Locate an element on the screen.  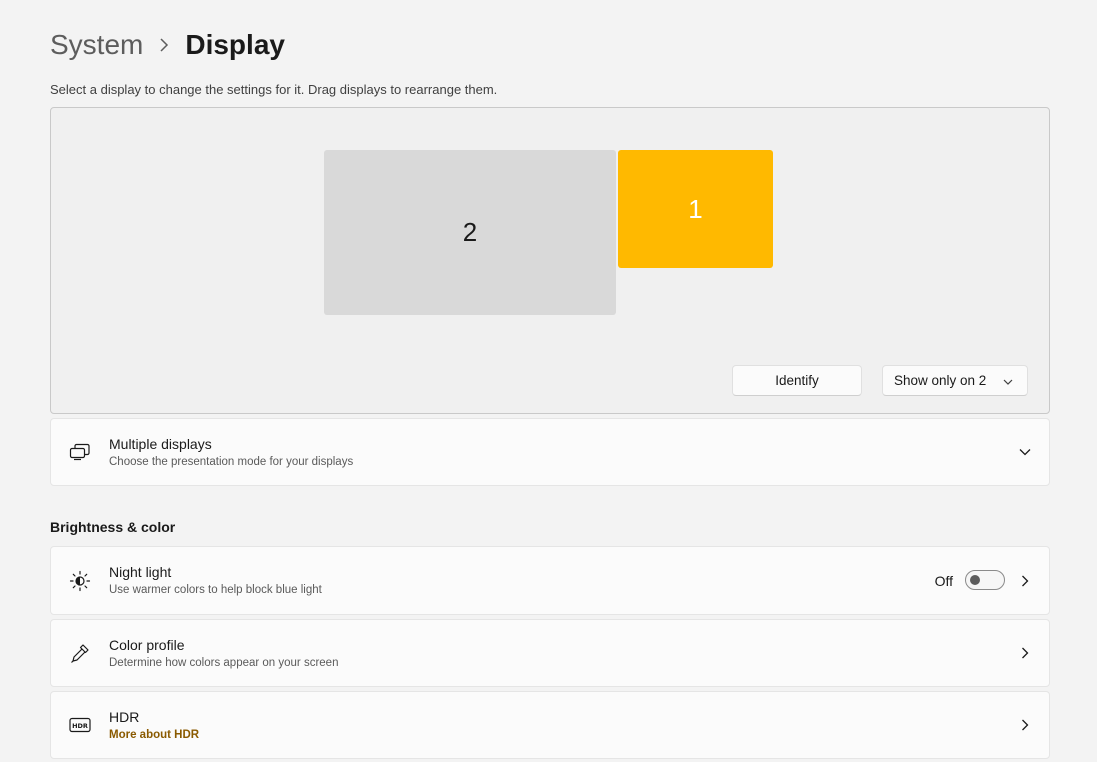
color-profile-title: Color profile is located at coordinates (147, 645).